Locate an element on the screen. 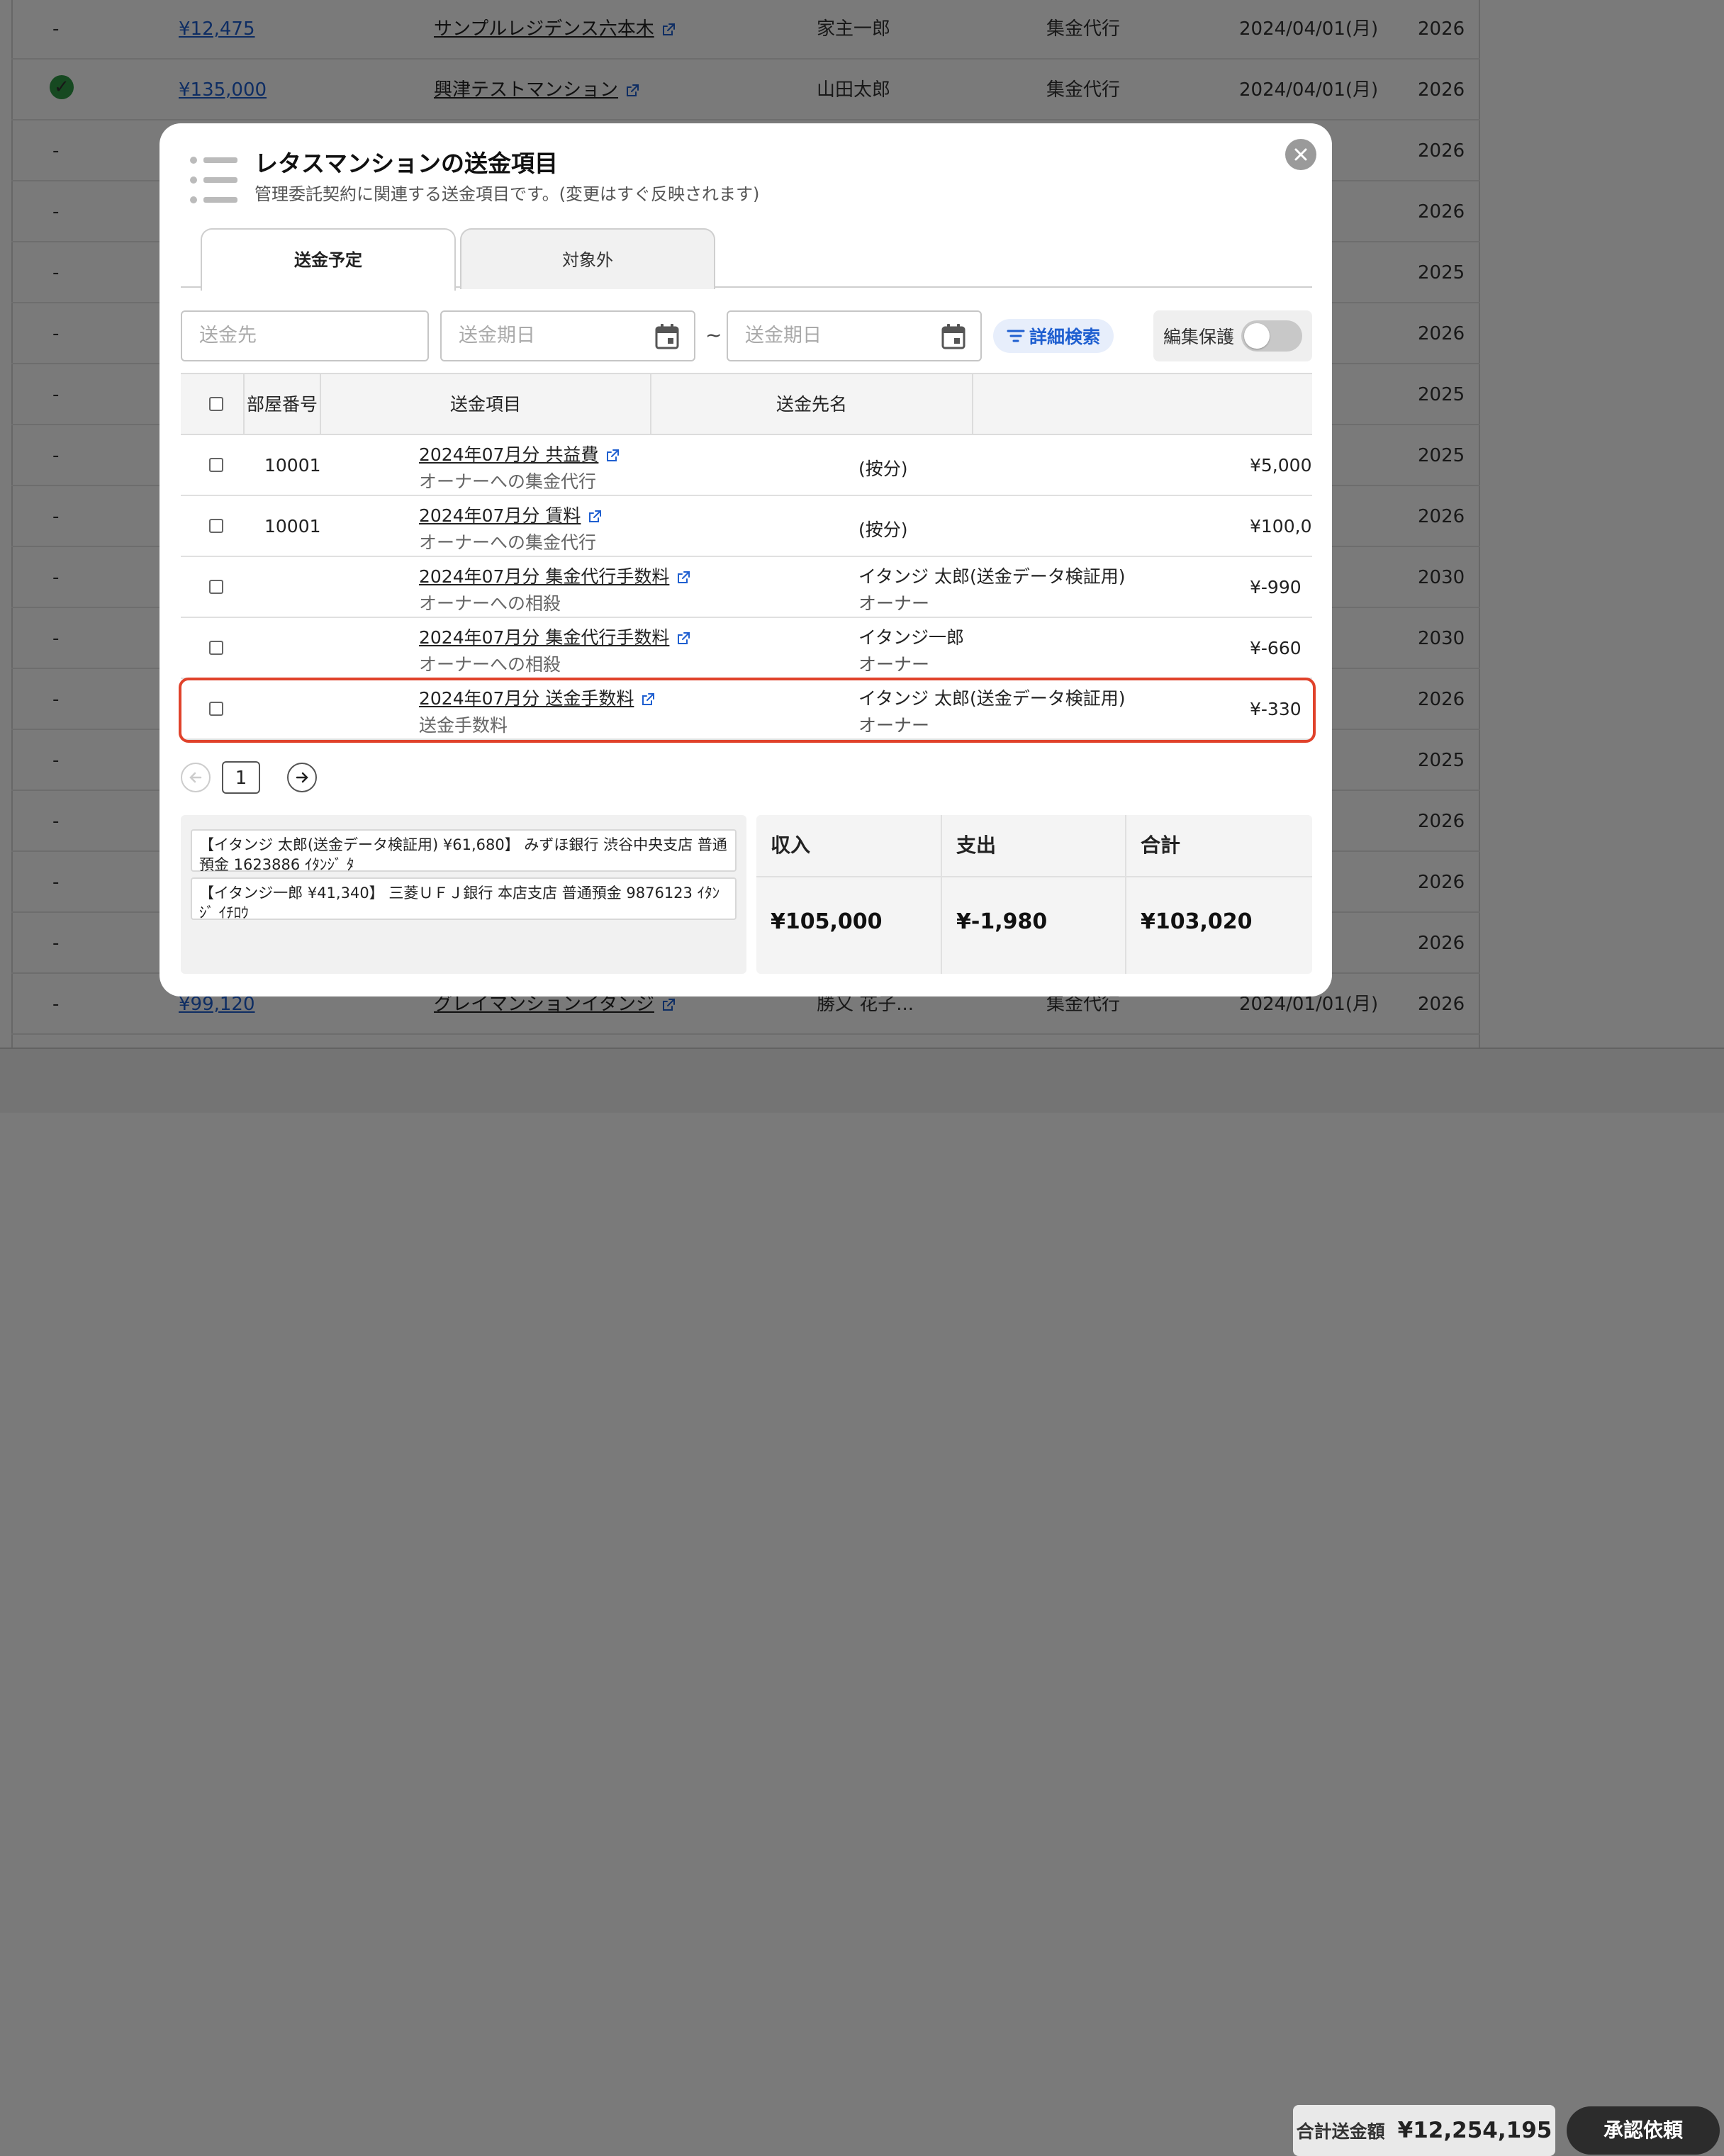 The height and width of the screenshot is (2156, 1724). tab-excluded: 対象外 is located at coordinates (587, 258).